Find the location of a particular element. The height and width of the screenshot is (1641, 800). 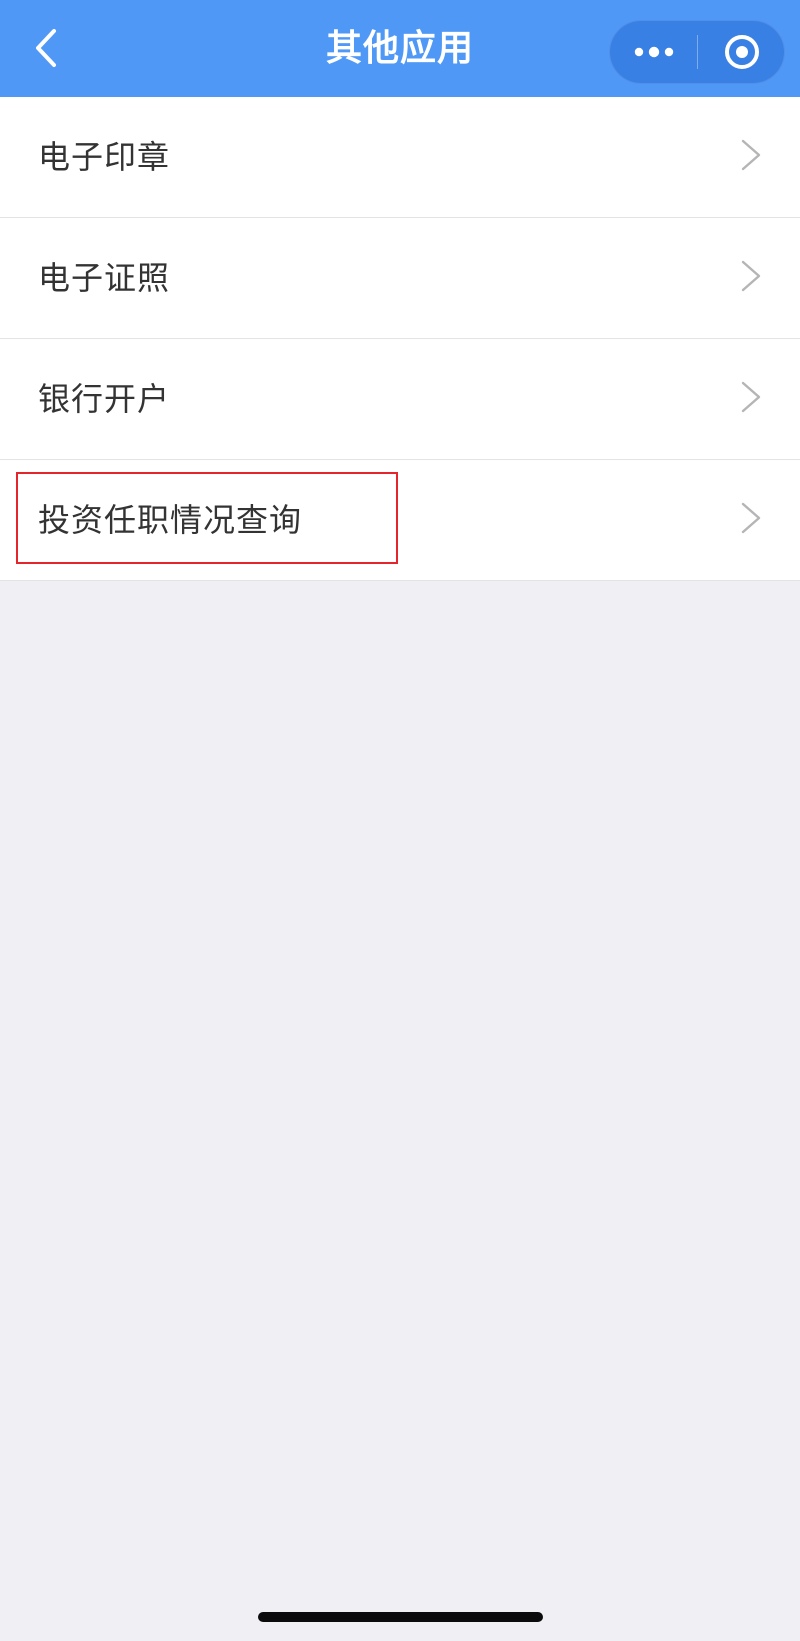

more-dots-icon is located at coordinates (654, 52).